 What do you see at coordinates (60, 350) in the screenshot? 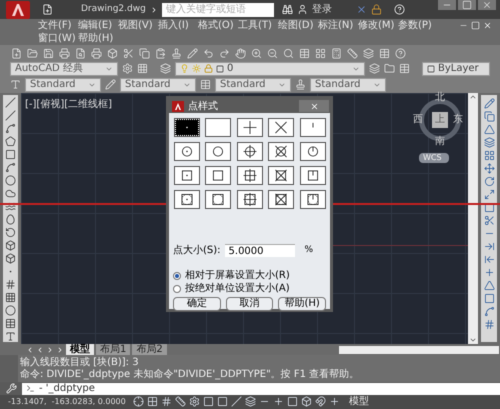
I see `last-tab-icon` at bounding box center [60, 350].